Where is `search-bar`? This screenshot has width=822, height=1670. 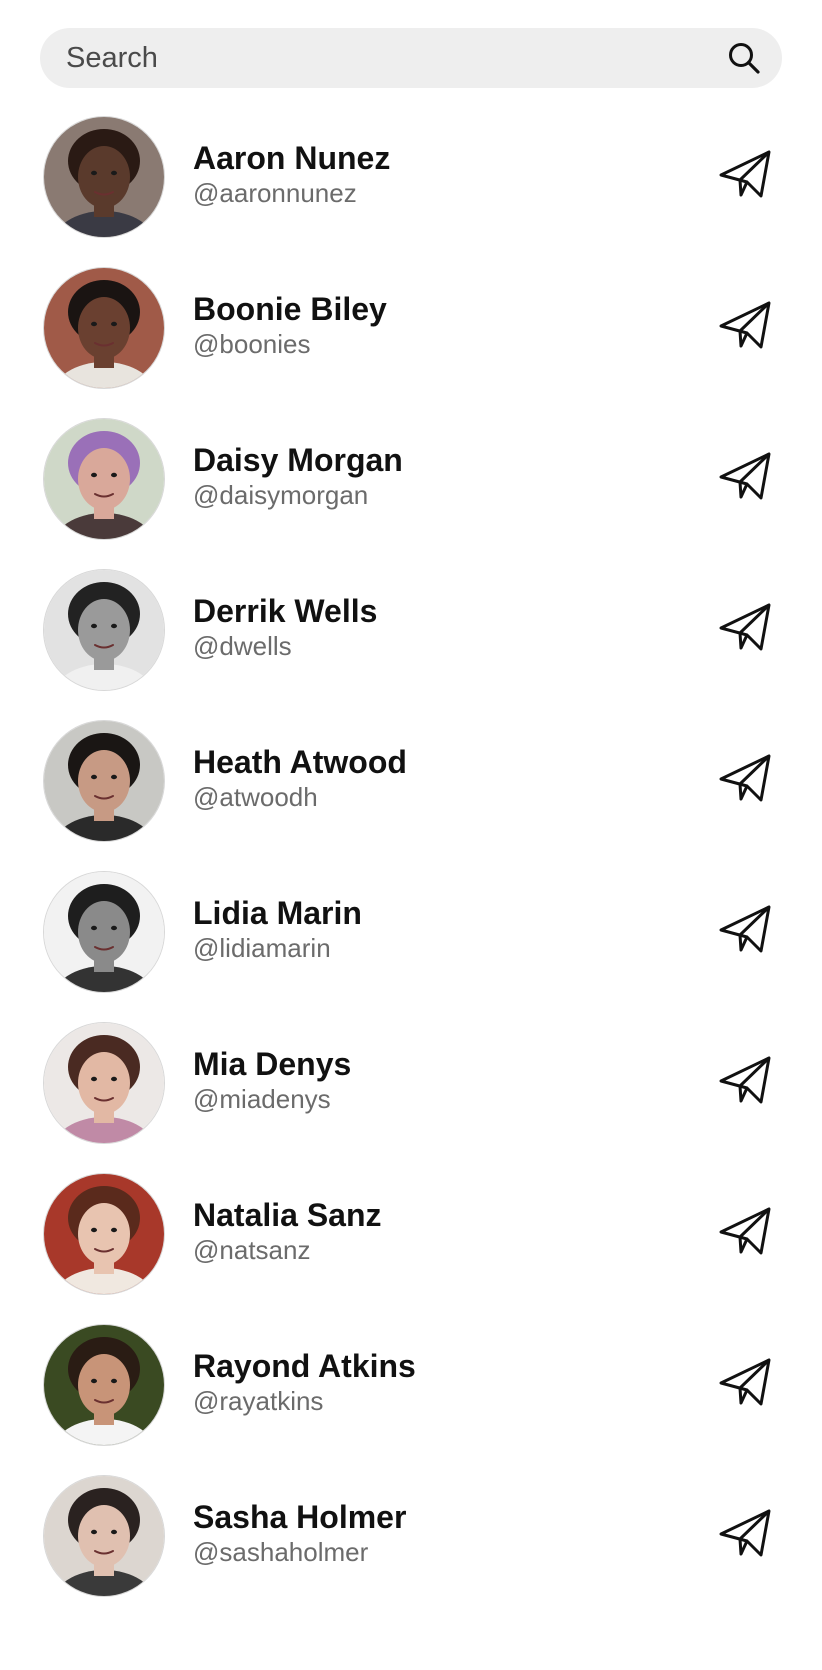 search-bar is located at coordinates (411, 58).